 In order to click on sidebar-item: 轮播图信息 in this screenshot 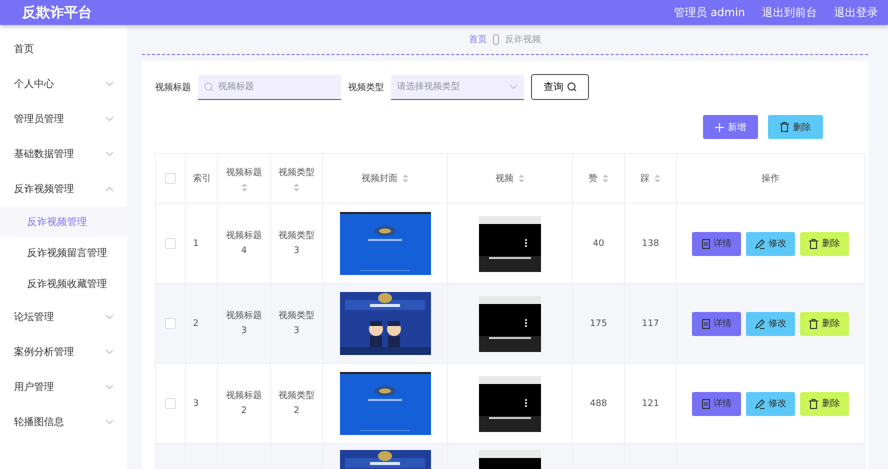, I will do `click(63, 421)`.